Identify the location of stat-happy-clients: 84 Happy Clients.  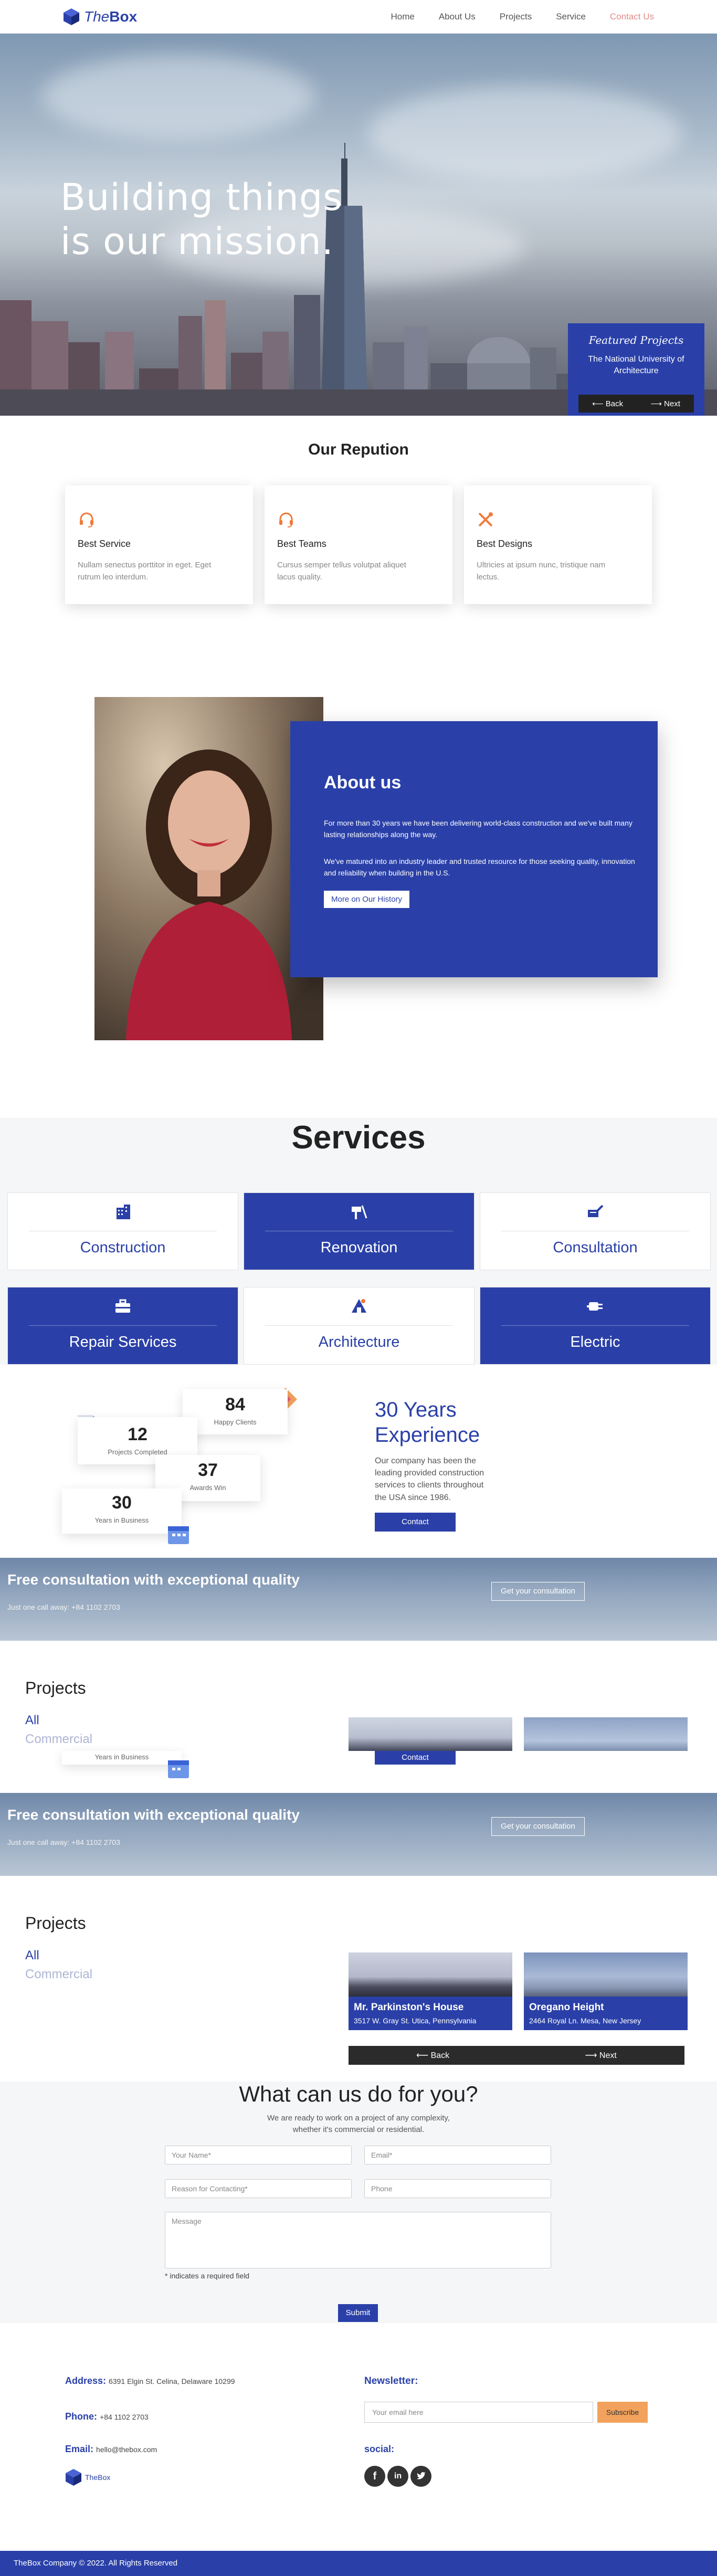
(236, 1411).